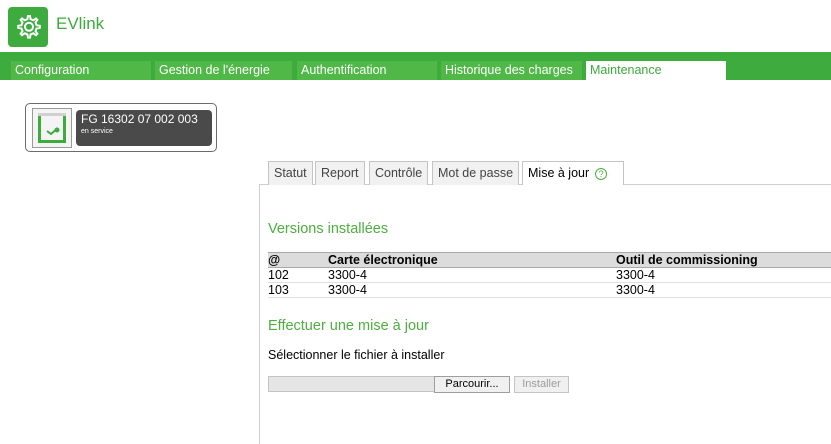  I want to click on charging-station-icon, so click(52, 128).